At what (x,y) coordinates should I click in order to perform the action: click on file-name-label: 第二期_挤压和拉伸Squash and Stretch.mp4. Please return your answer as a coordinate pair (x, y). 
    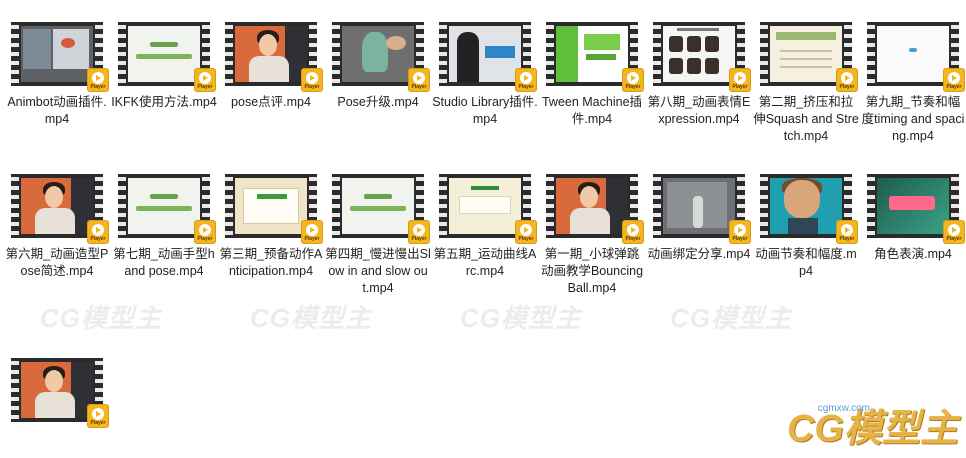
    Looking at the image, I should click on (806, 119).